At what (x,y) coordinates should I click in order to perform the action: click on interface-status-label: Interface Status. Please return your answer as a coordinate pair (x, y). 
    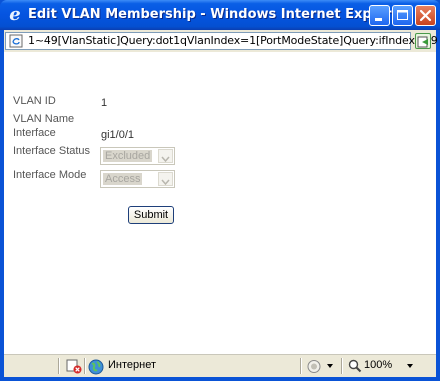
    Looking at the image, I should click on (52, 151).